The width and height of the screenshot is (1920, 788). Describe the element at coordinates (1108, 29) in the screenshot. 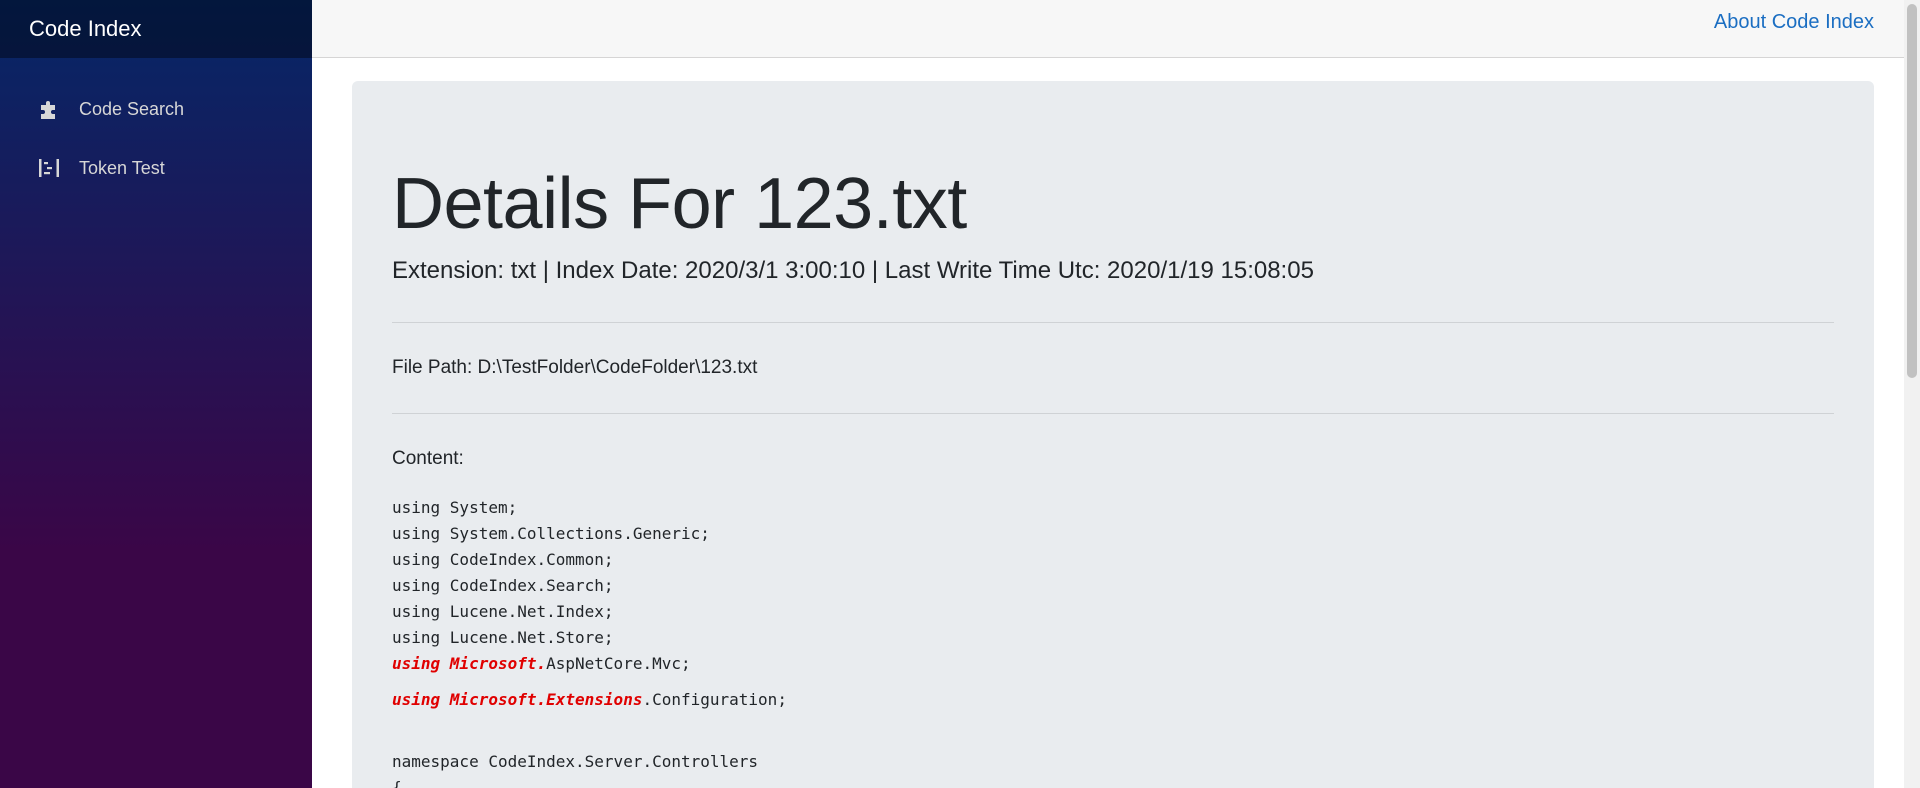

I see `top-bar: About Code Index` at that location.